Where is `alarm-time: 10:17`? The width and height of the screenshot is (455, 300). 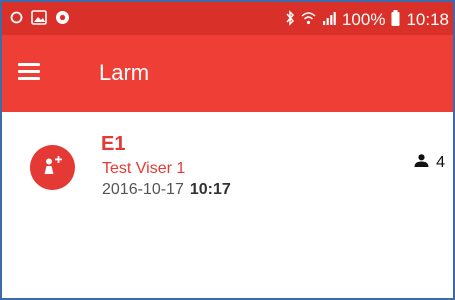
alarm-time: 10:17 is located at coordinates (210, 189).